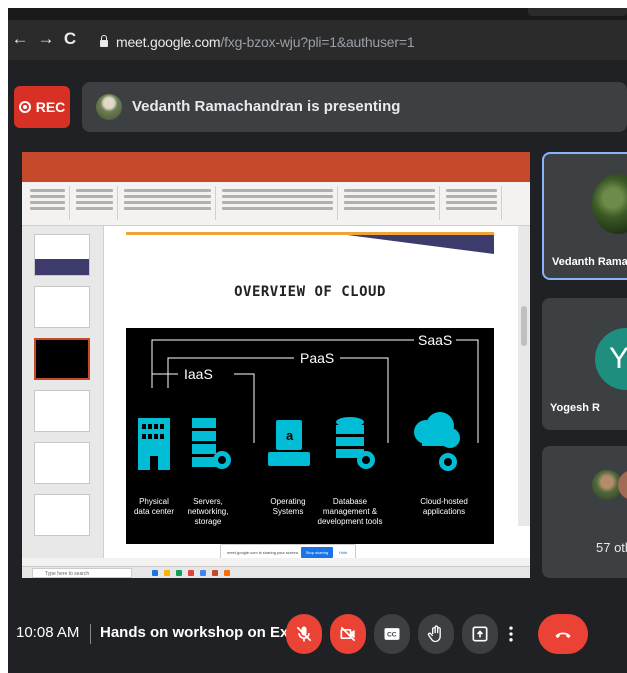 The height and width of the screenshot is (673, 627). Describe the element at coordinates (584, 216) in the screenshot. I see `participant-tile: Vedanth Rama` at that location.